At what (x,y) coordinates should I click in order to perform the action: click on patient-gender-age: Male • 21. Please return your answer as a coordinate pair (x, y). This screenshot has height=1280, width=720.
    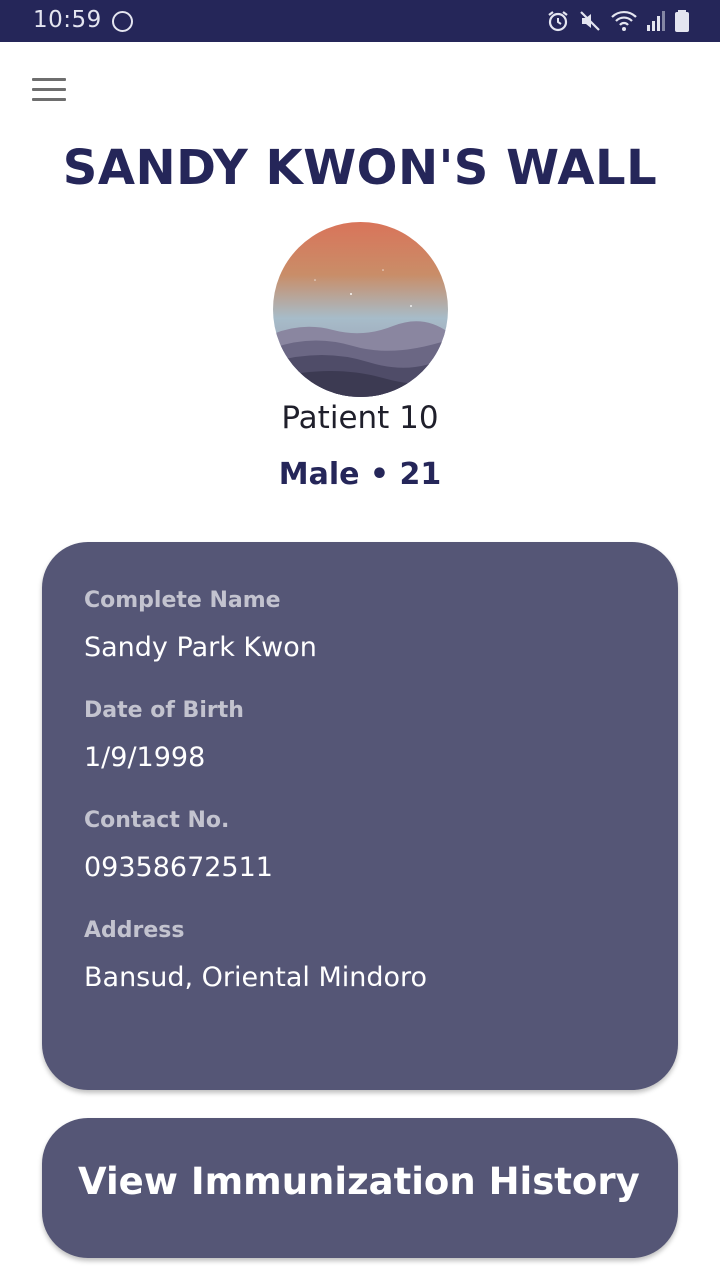
    Looking at the image, I should click on (360, 474).